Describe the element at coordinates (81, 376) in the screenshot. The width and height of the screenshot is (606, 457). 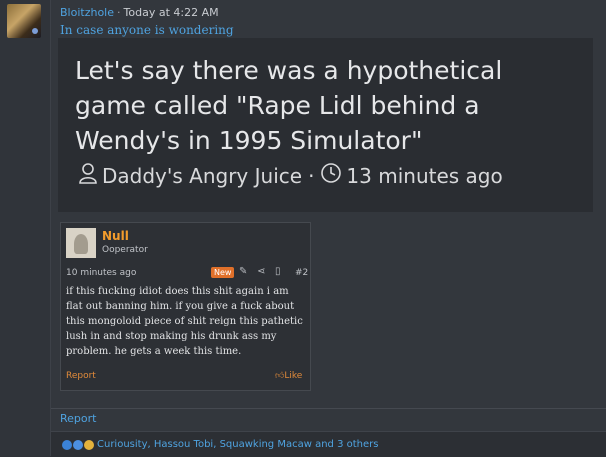
I see `quote-report-link: Report` at that location.